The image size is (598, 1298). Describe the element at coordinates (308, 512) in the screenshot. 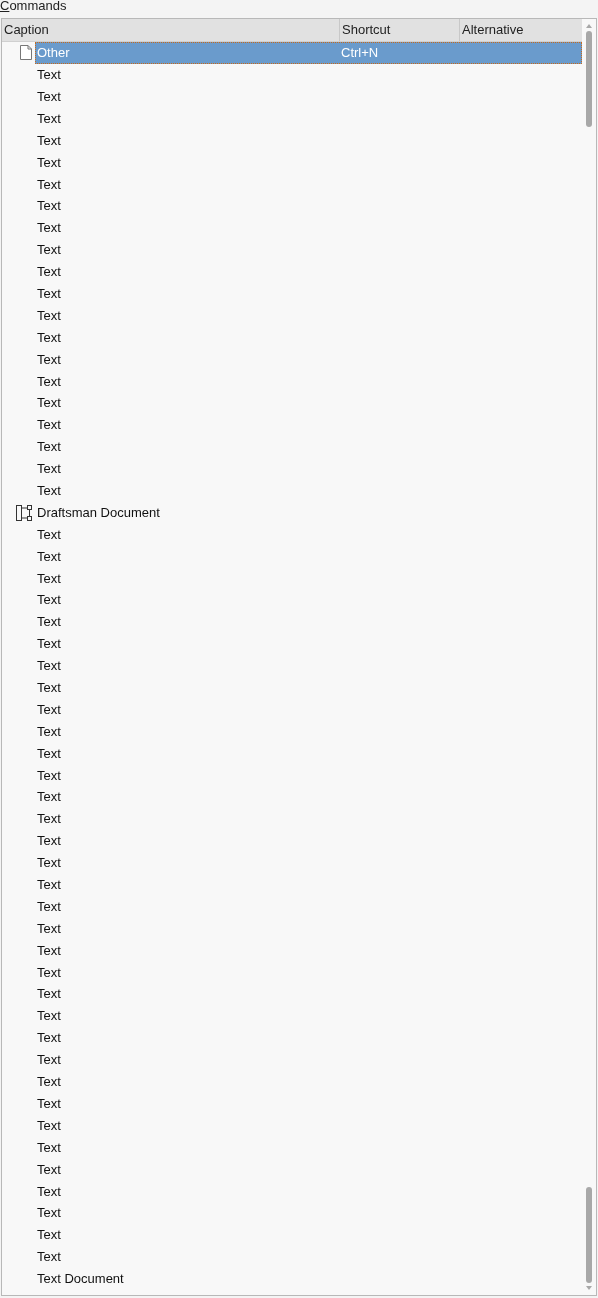

I see `tree-row: Draftsman Document` at that location.